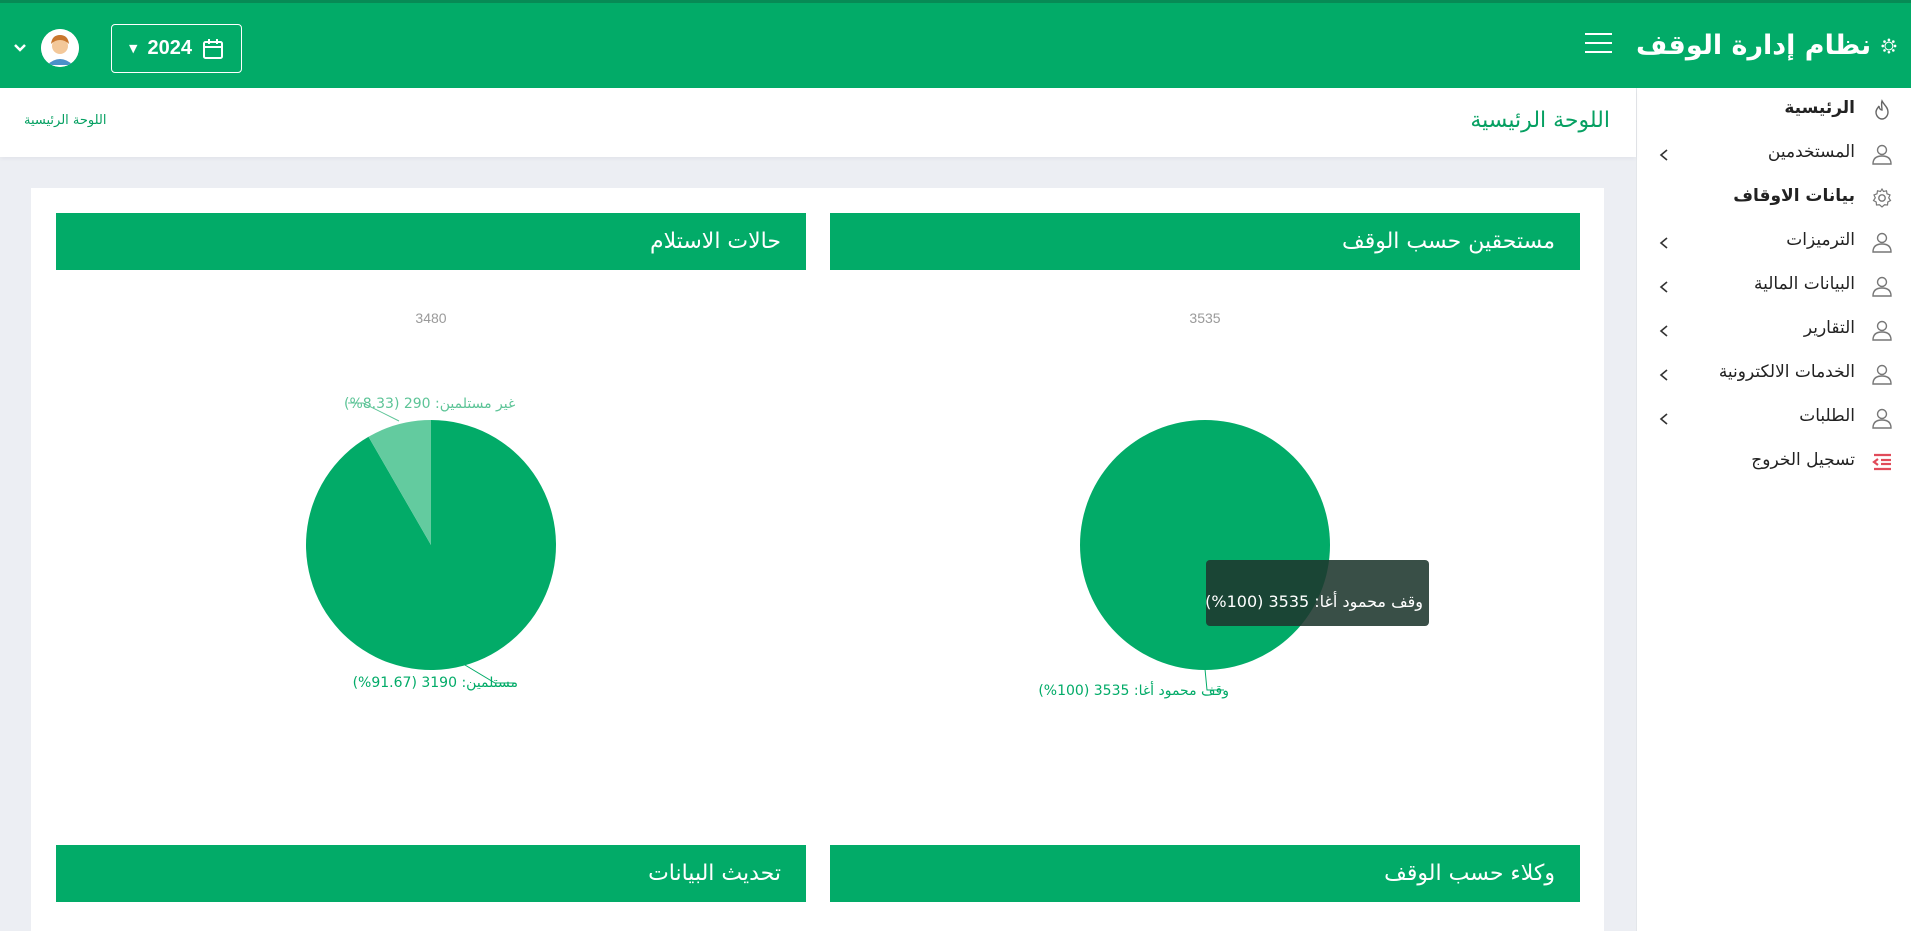 Image resolution: width=1911 pixels, height=931 pixels. I want to click on chart-total: 3480, so click(430, 318).